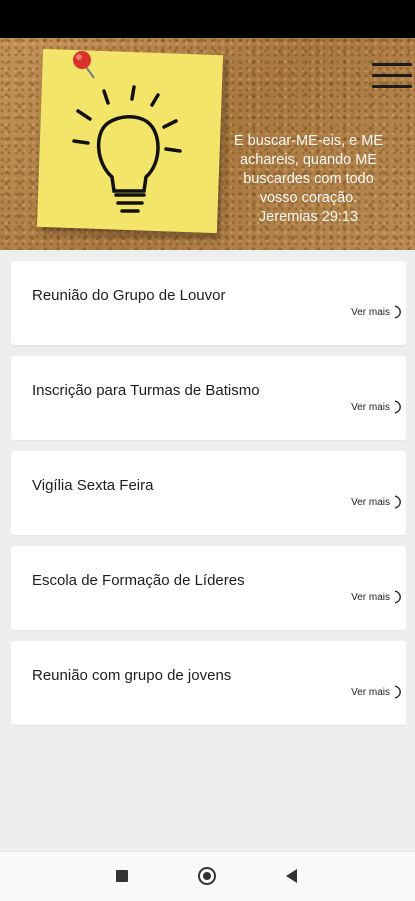  What do you see at coordinates (308, 198) in the screenshot?
I see `quote-line: vosso coração.` at bounding box center [308, 198].